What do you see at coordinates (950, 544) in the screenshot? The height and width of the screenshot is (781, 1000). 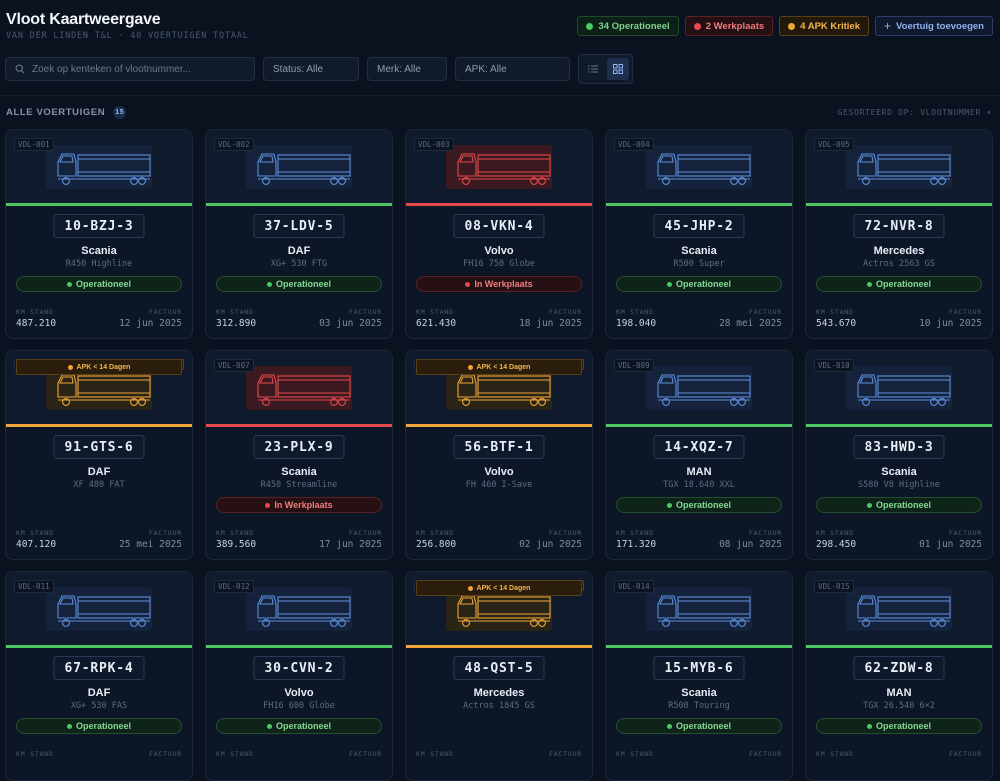 I see `invoice-date: 01 jun 2025` at bounding box center [950, 544].